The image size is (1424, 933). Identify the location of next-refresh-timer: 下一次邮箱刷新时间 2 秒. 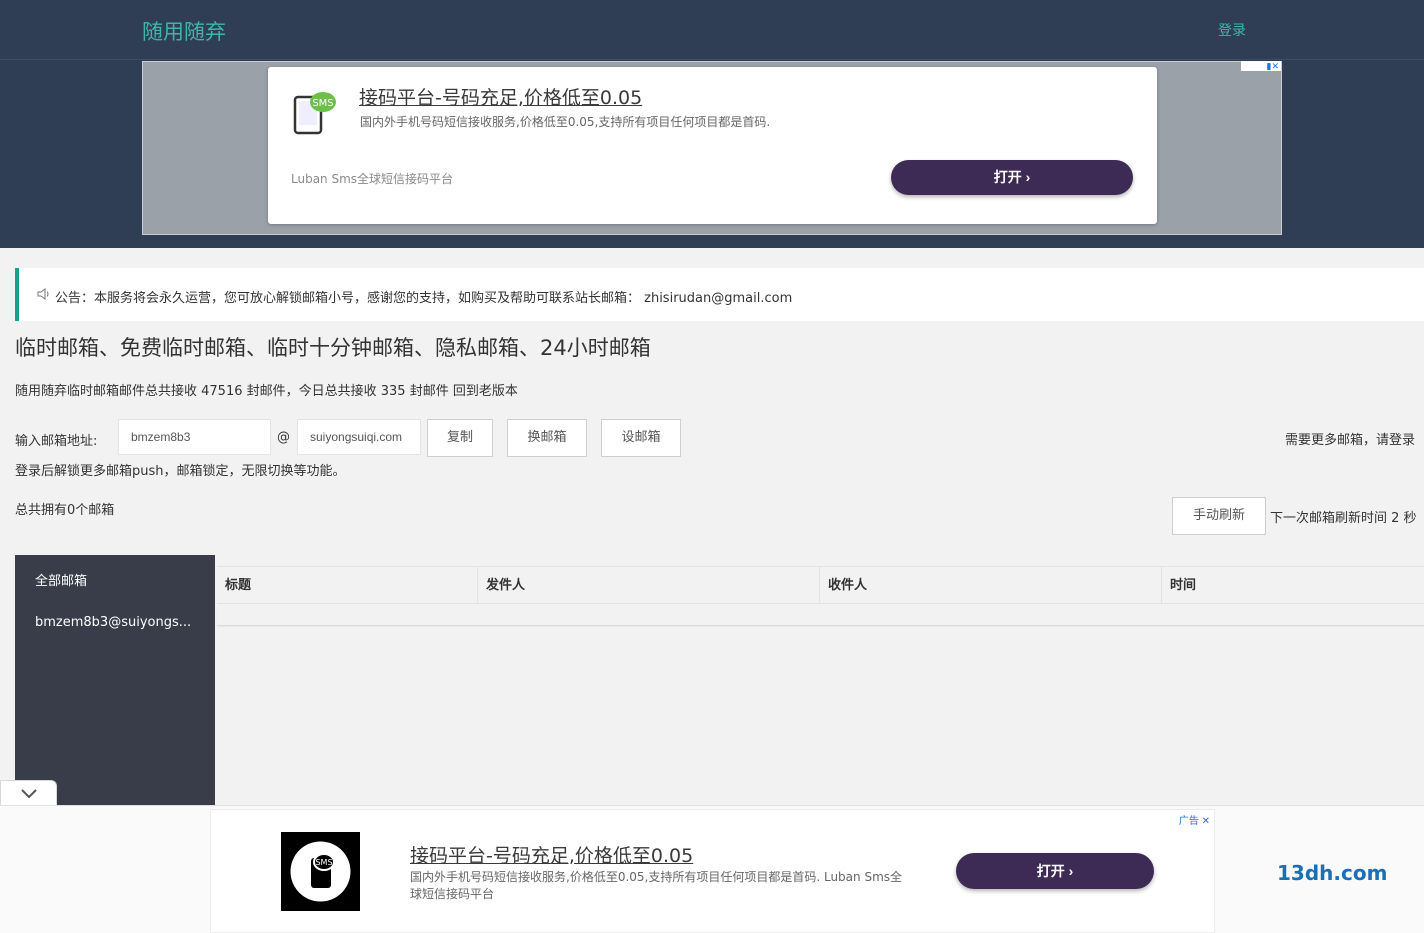
(1343, 518).